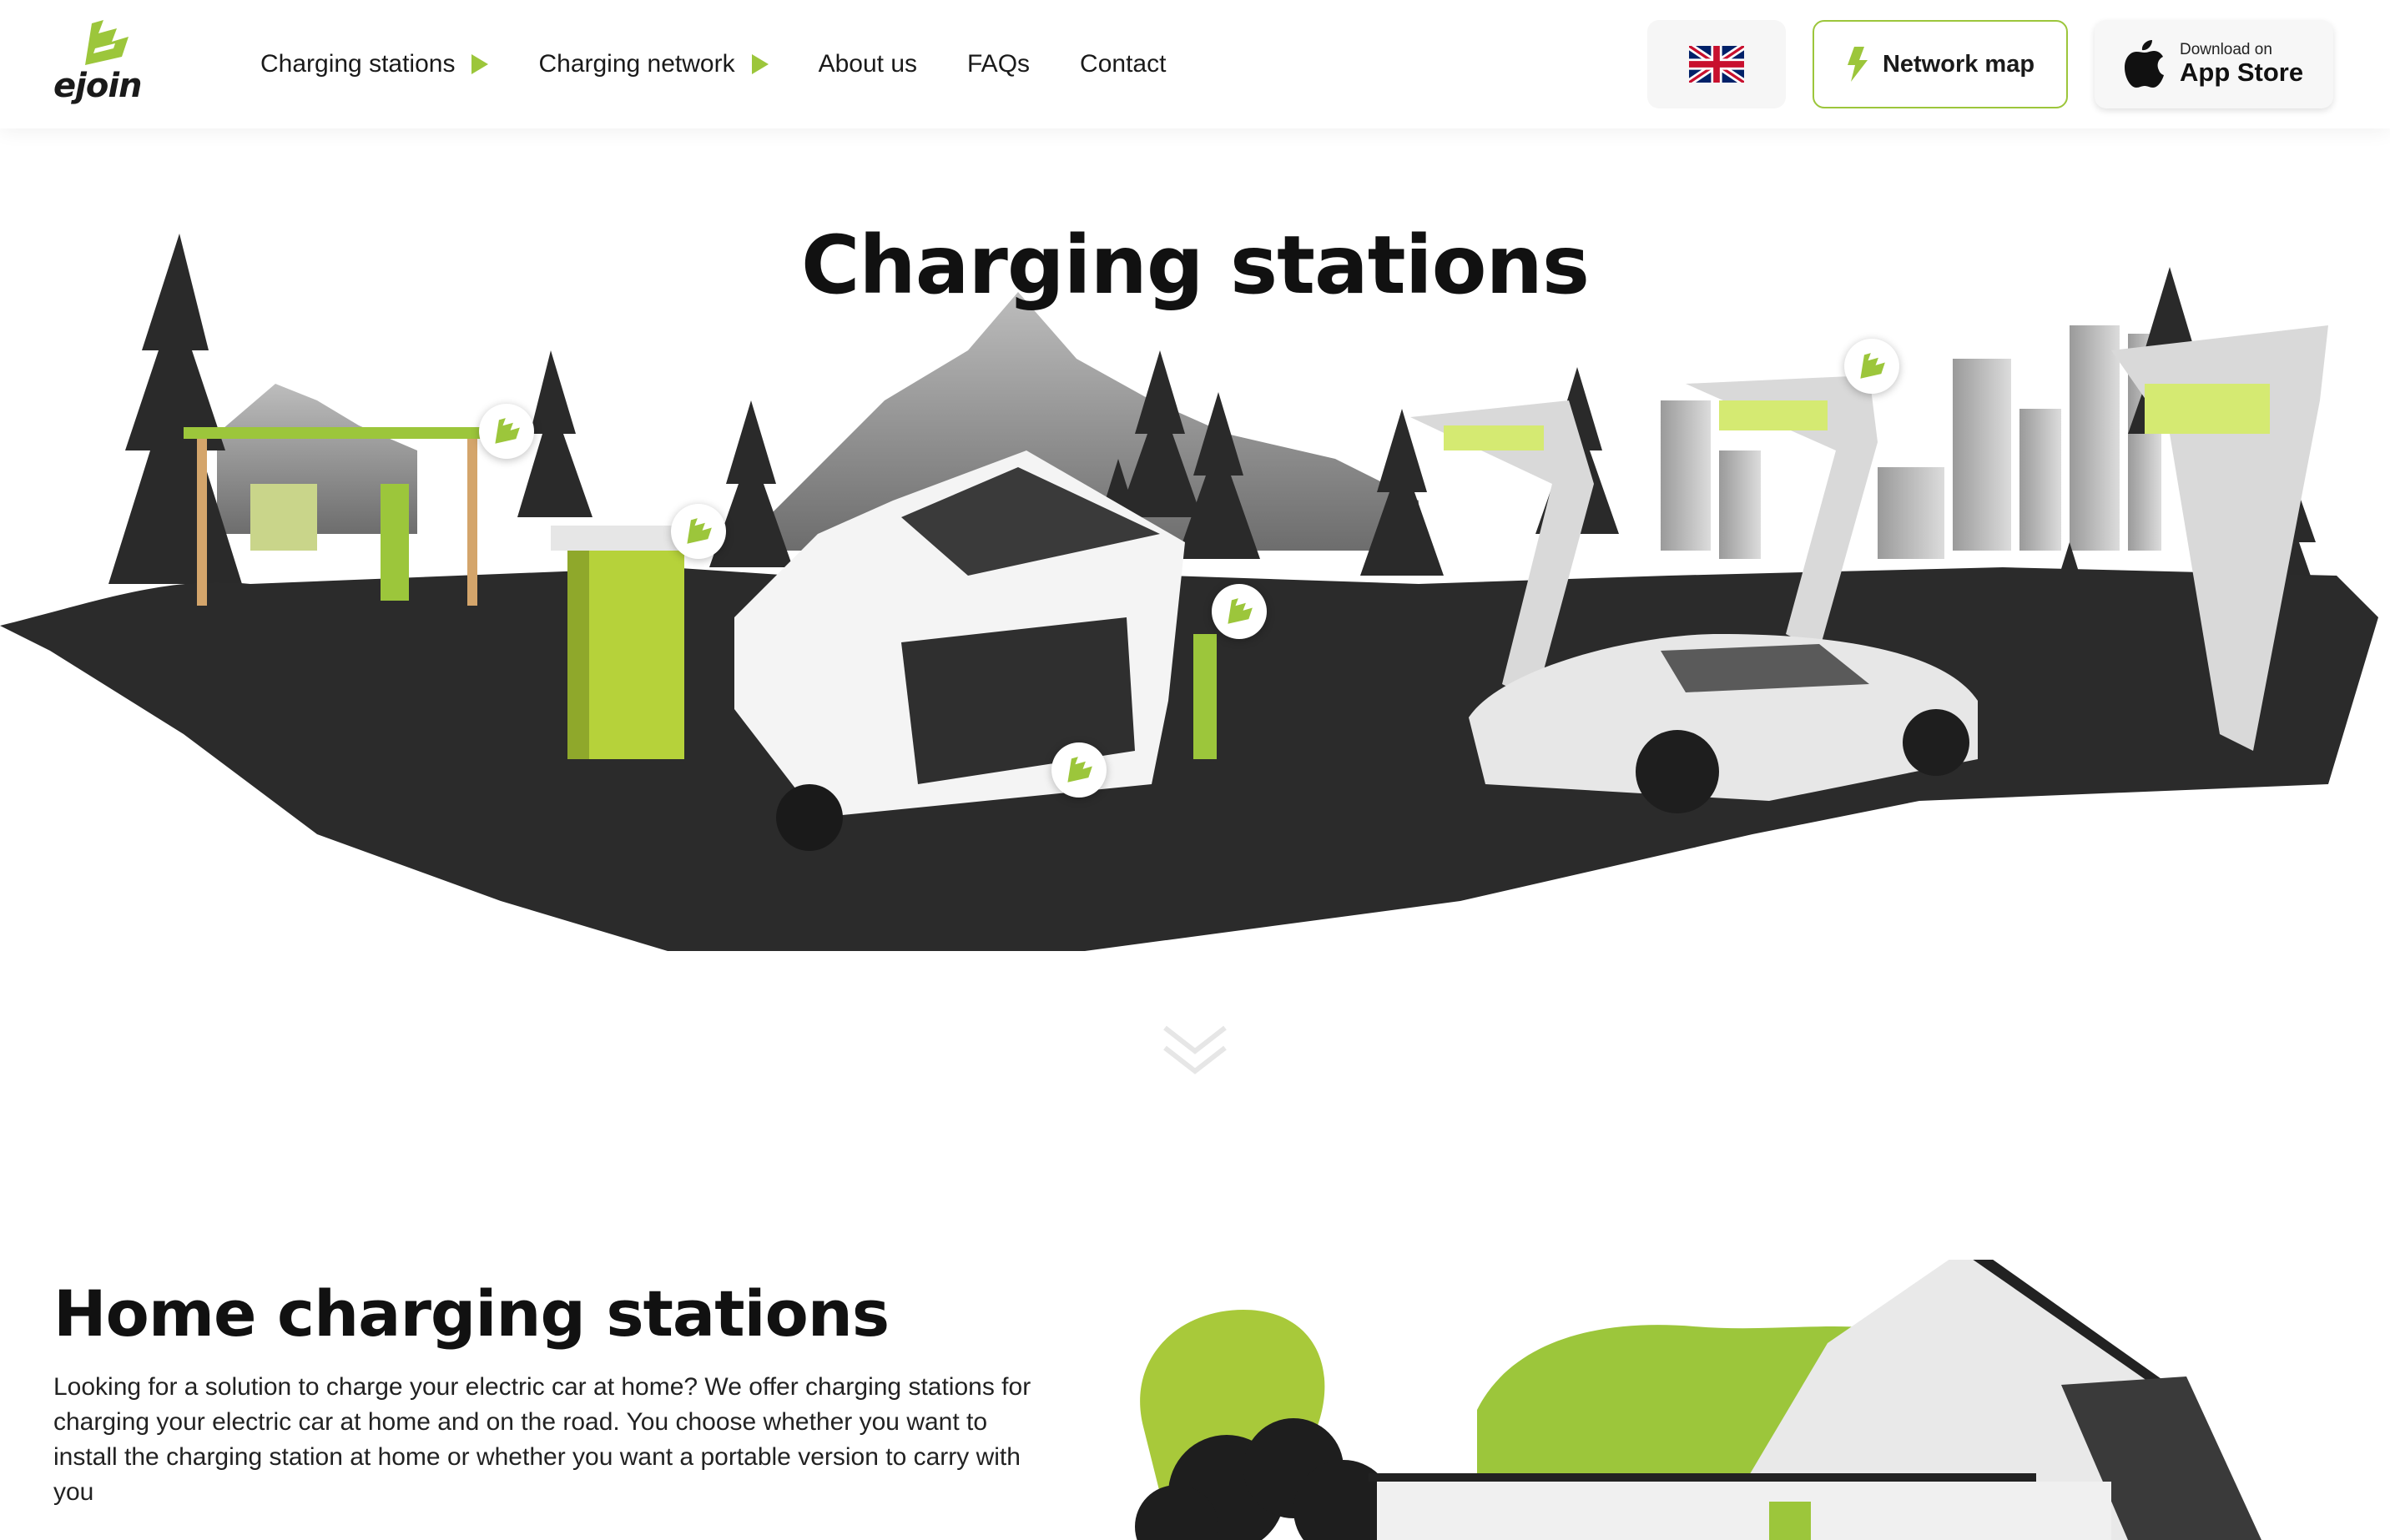 This screenshot has height=1540, width=2390. I want to click on nav-label: FAQs, so click(999, 64).